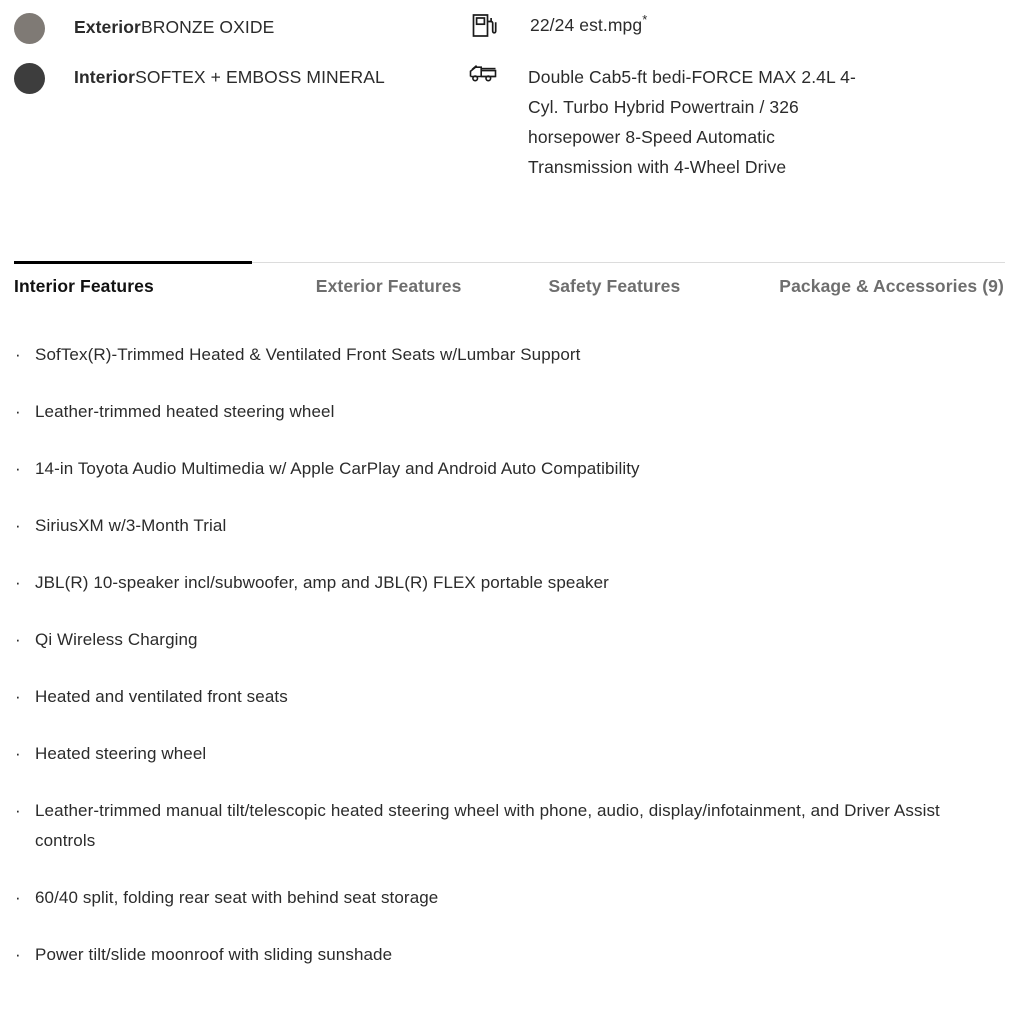  I want to click on interior-color-row: InteriorSOFTEX + EMBOSS MINERAL, so click(199, 78).